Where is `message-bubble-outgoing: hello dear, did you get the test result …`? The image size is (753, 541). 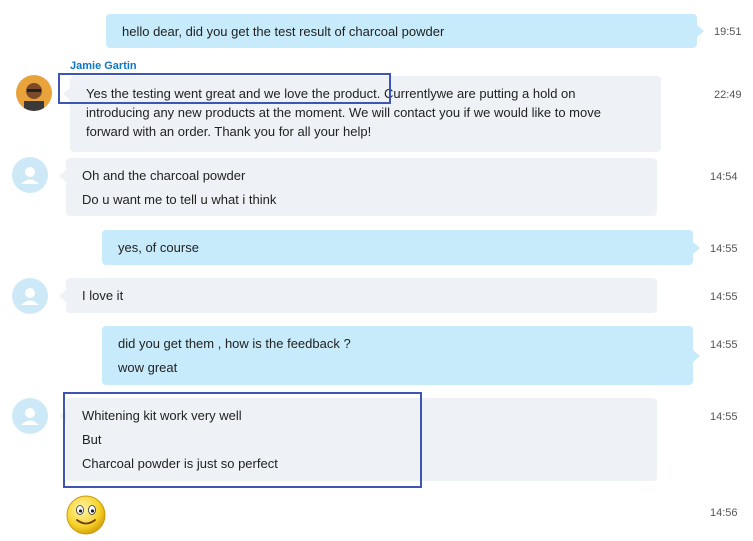 message-bubble-outgoing: hello dear, did you get the test result … is located at coordinates (405, 31).